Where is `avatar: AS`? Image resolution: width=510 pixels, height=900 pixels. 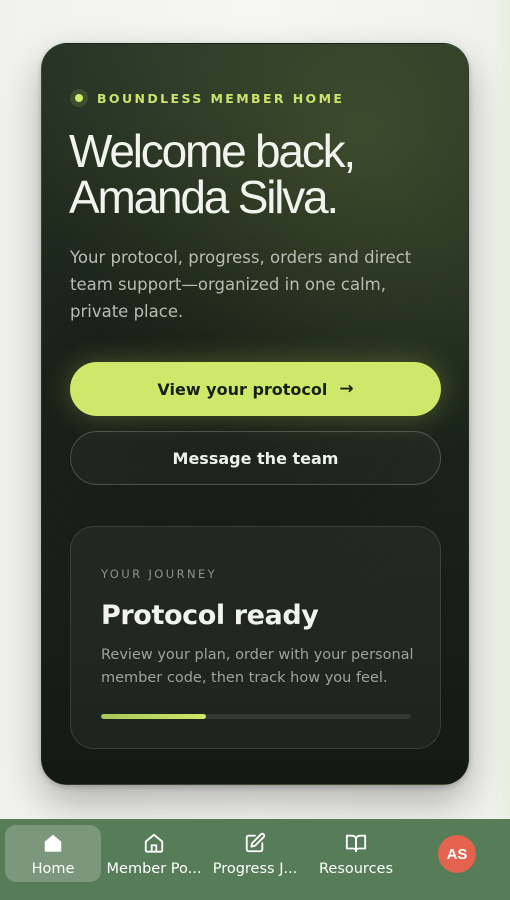 avatar: AS is located at coordinates (457, 854).